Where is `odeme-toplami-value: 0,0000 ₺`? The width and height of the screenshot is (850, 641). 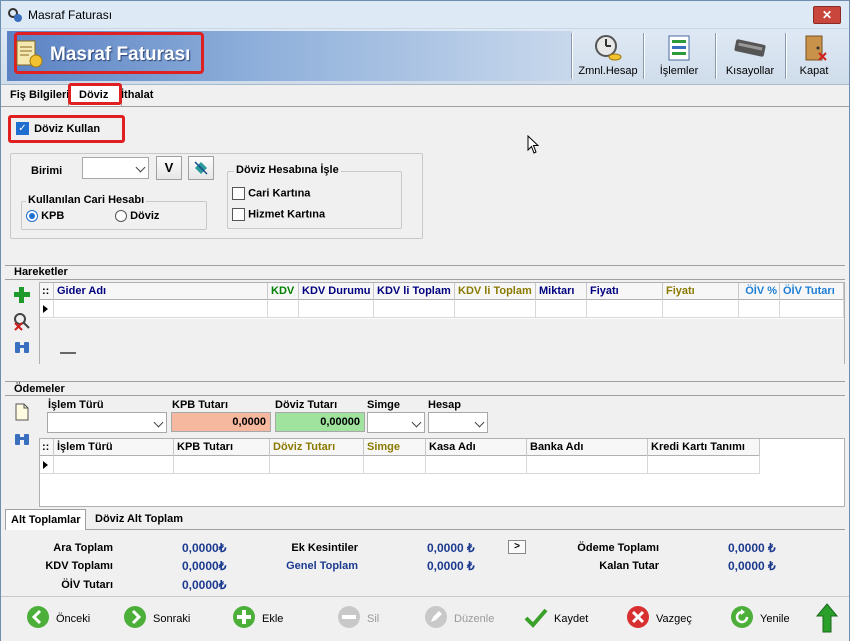
odeme-toplami-value: 0,0000 ₺ is located at coordinates (752, 548).